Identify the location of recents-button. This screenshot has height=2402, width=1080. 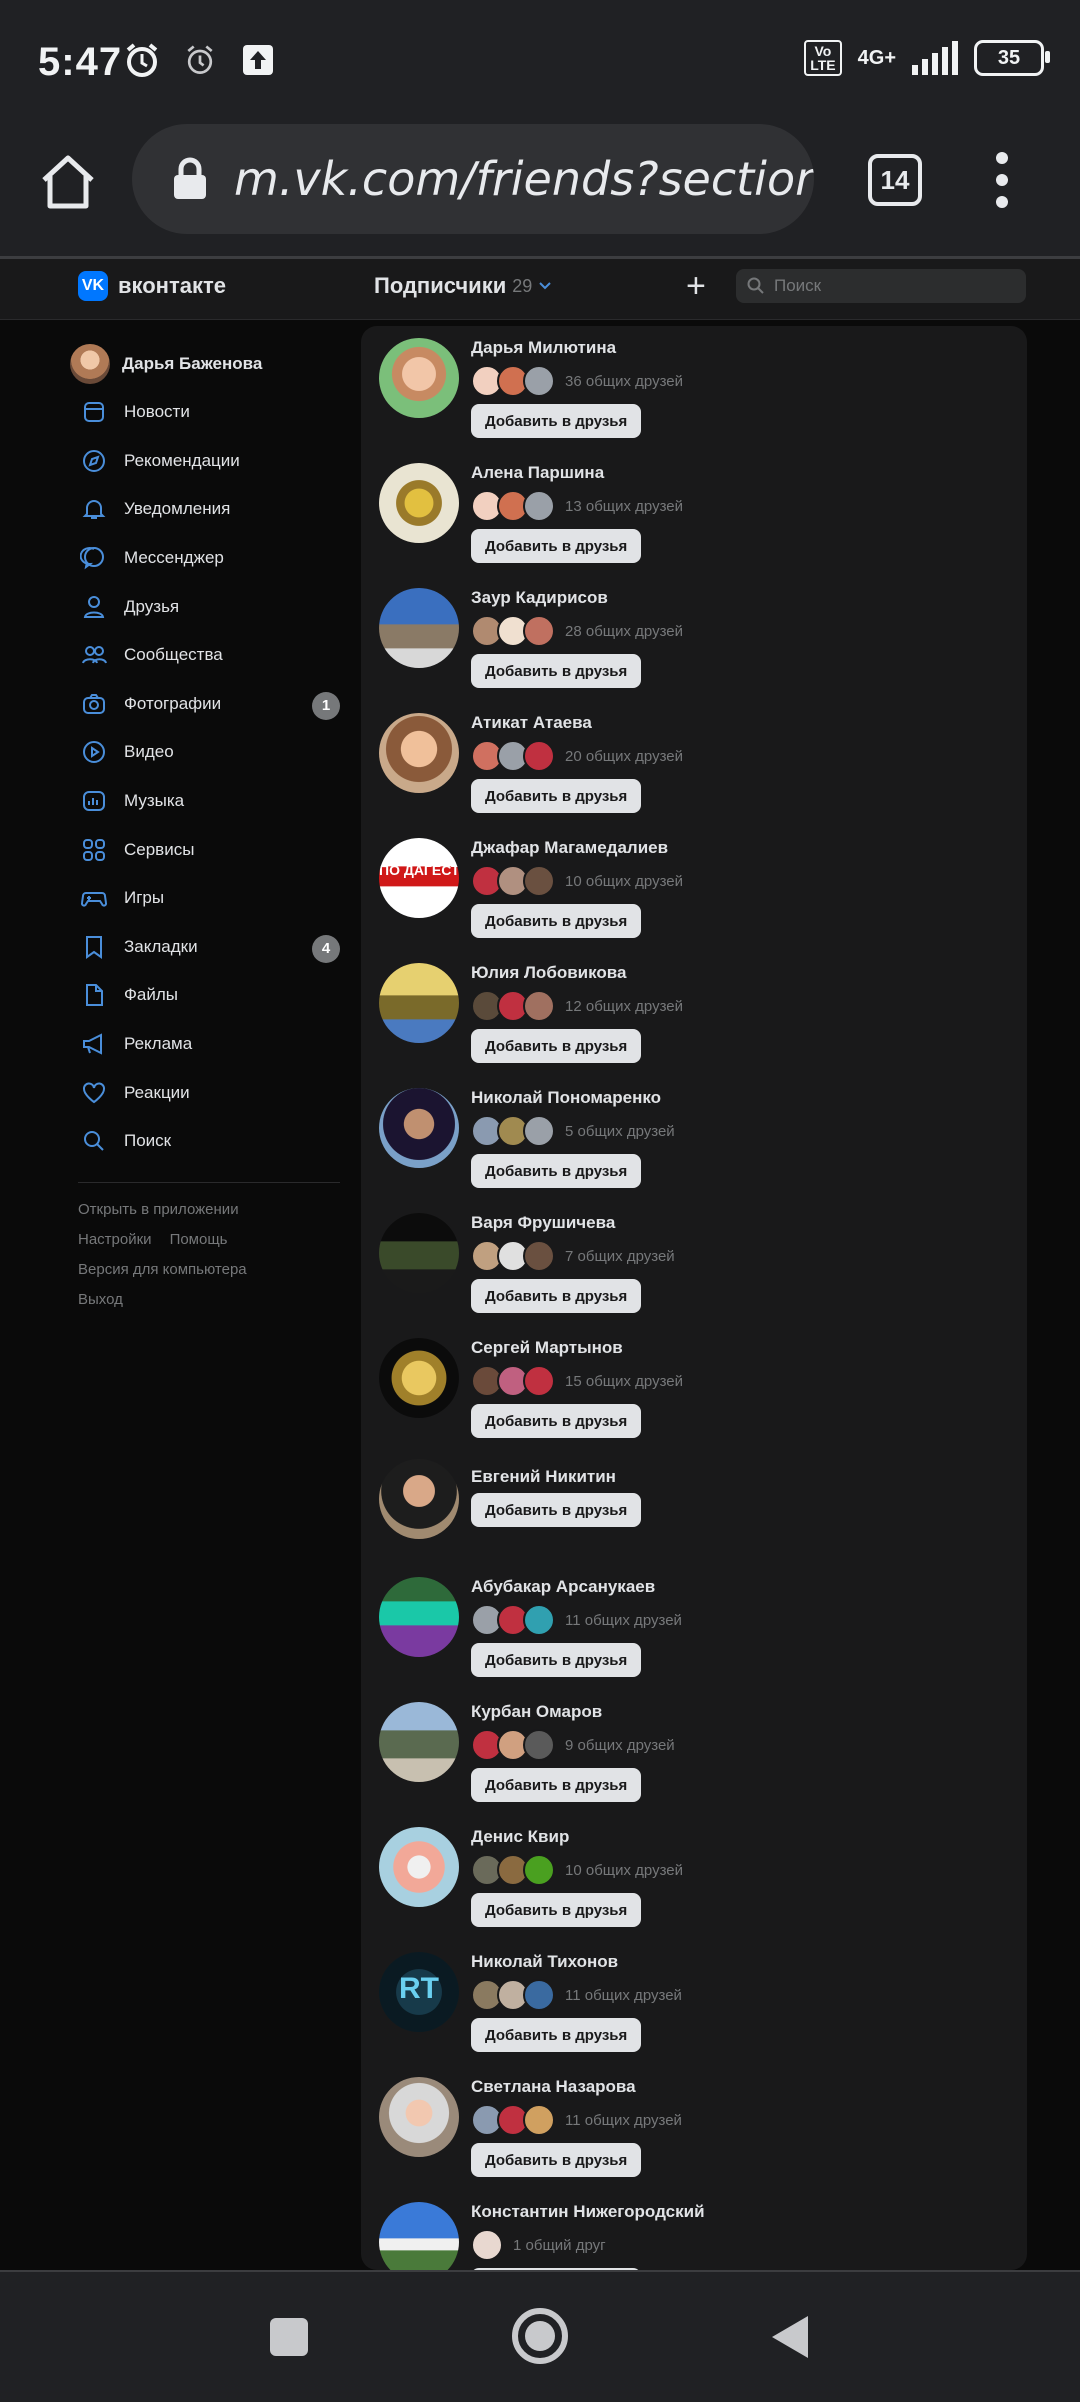
(289, 2337).